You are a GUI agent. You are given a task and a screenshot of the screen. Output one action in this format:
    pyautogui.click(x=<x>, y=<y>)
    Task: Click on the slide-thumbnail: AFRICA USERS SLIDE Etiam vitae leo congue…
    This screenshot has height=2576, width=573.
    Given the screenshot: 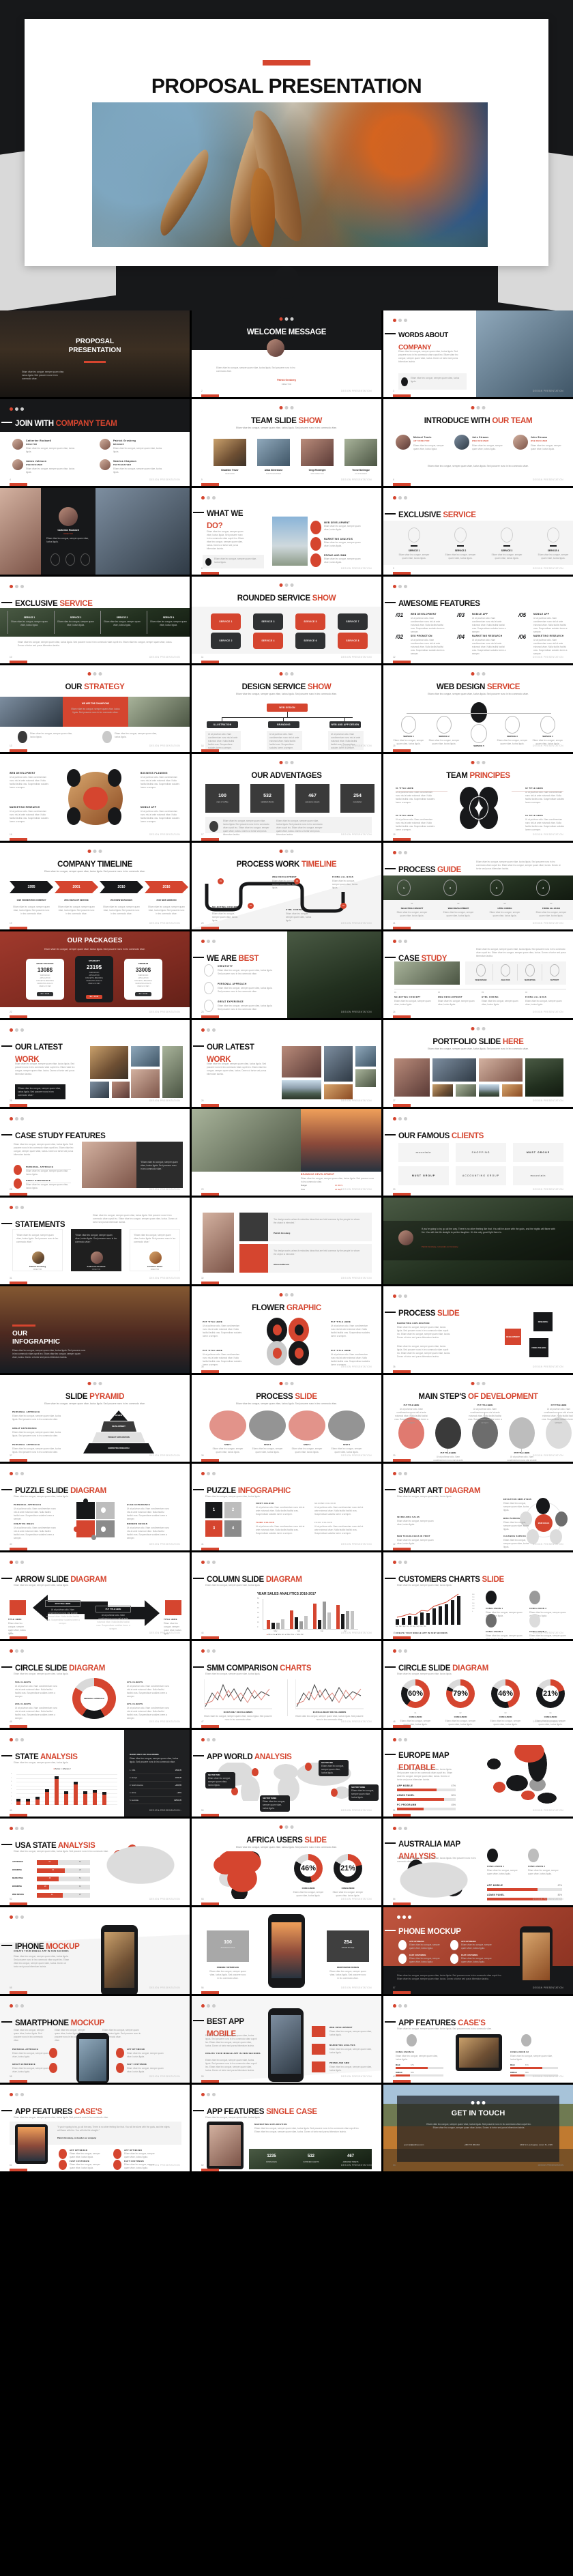 What is the action you would take?
    pyautogui.click(x=286, y=1862)
    